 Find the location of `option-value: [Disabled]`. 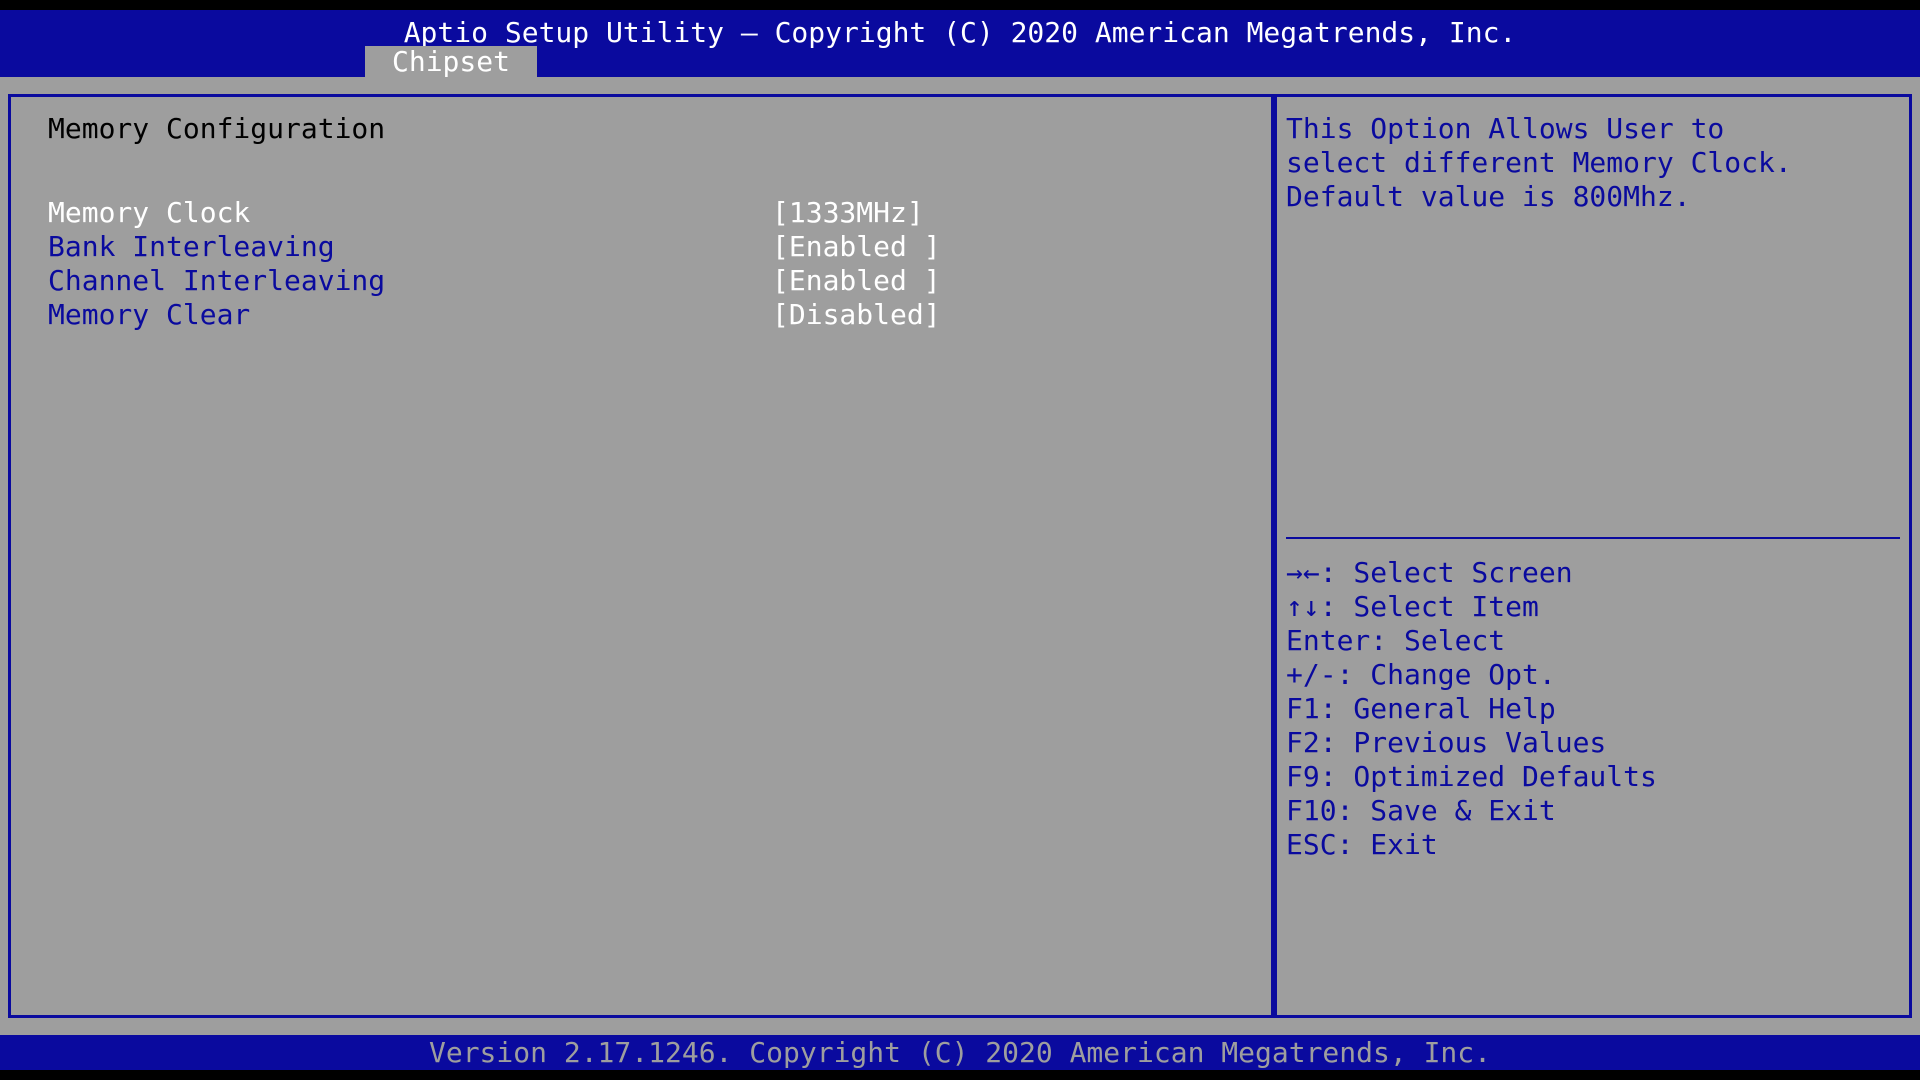

option-value: [Disabled] is located at coordinates (856, 315).